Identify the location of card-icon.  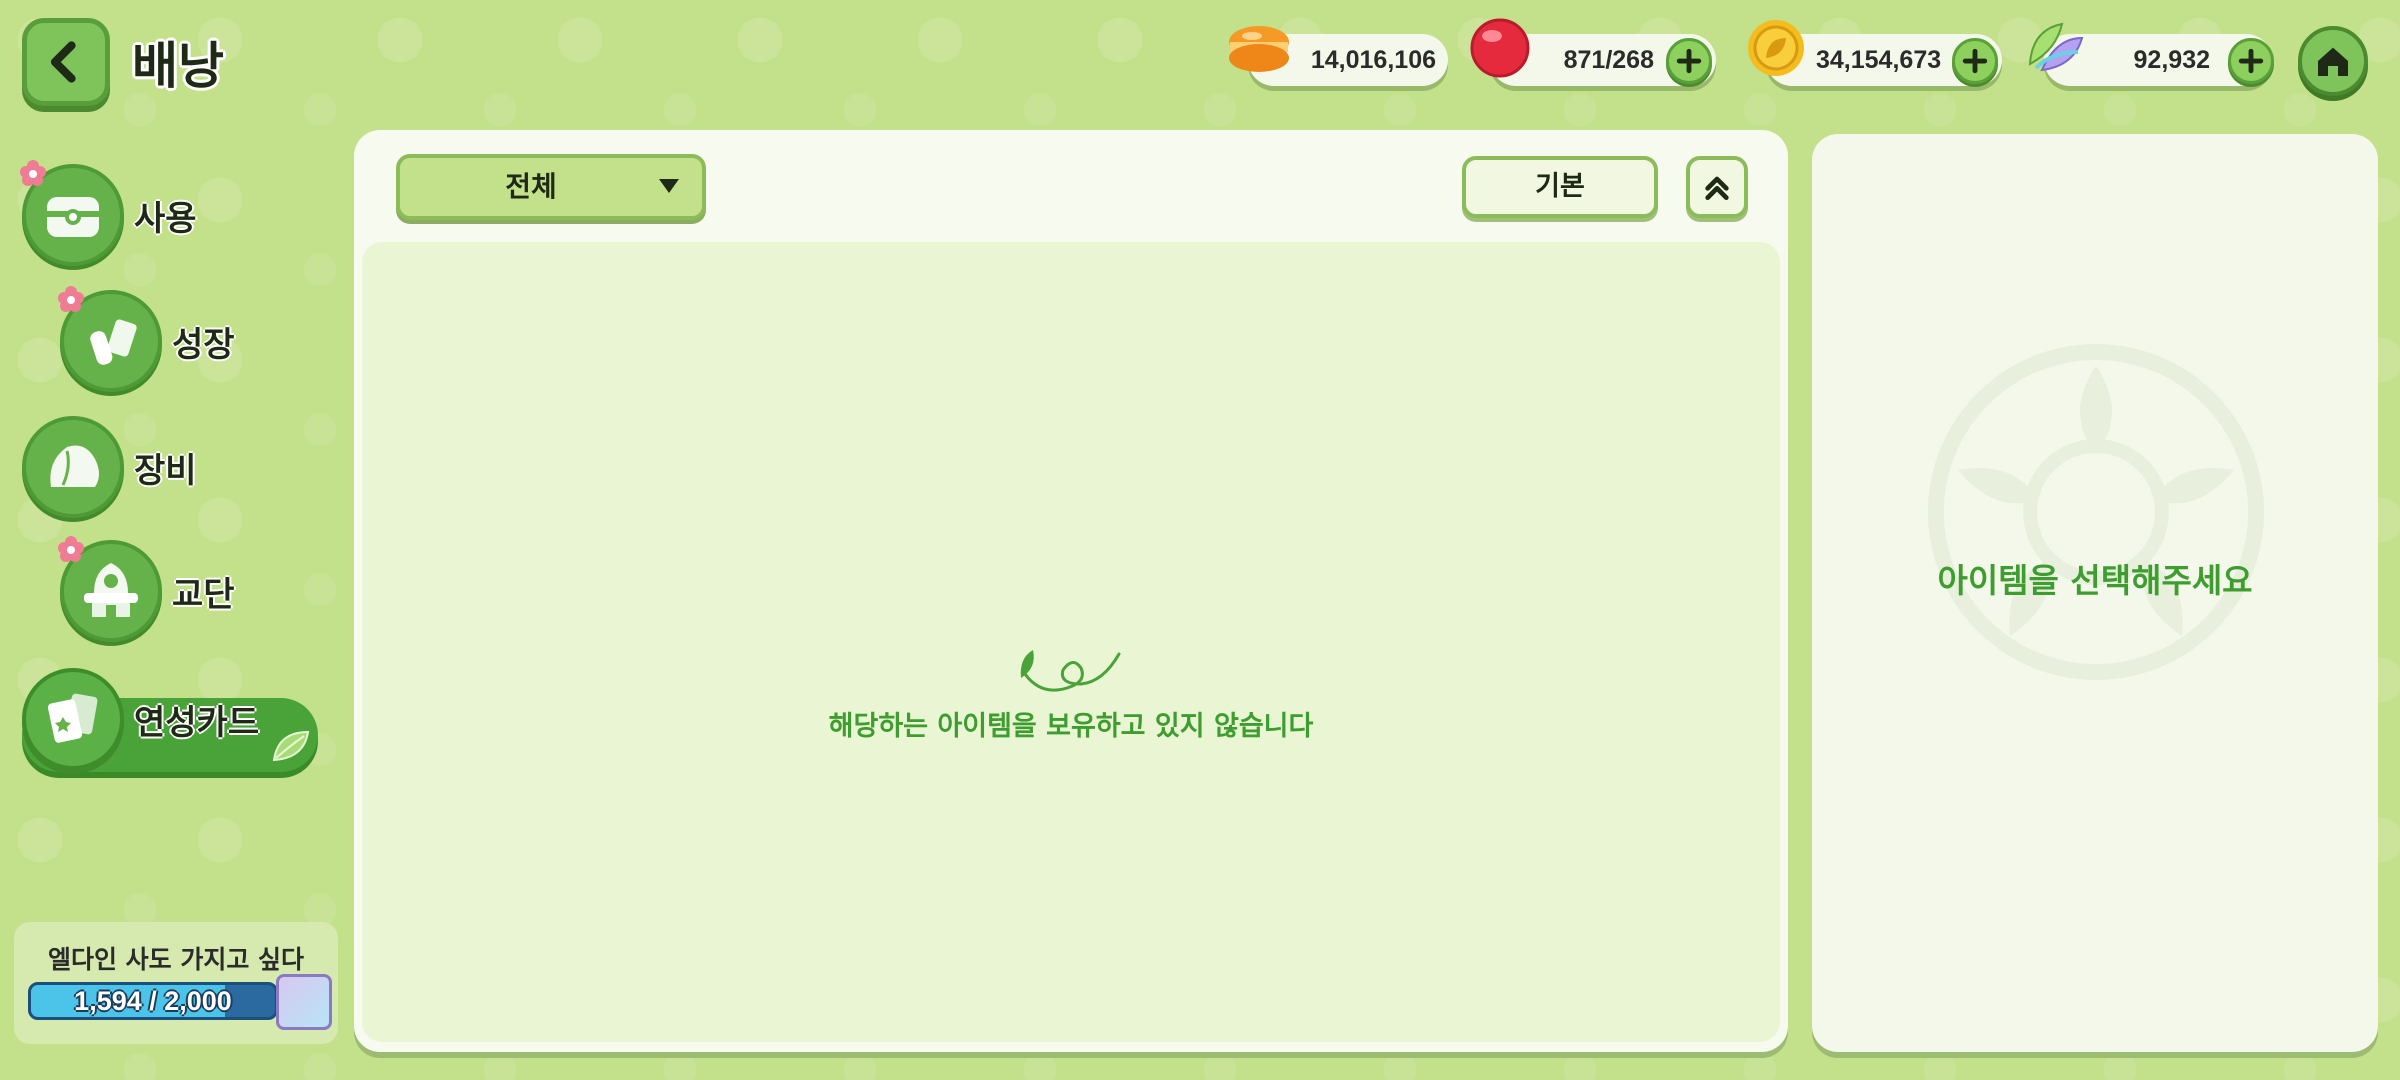
(73, 719).